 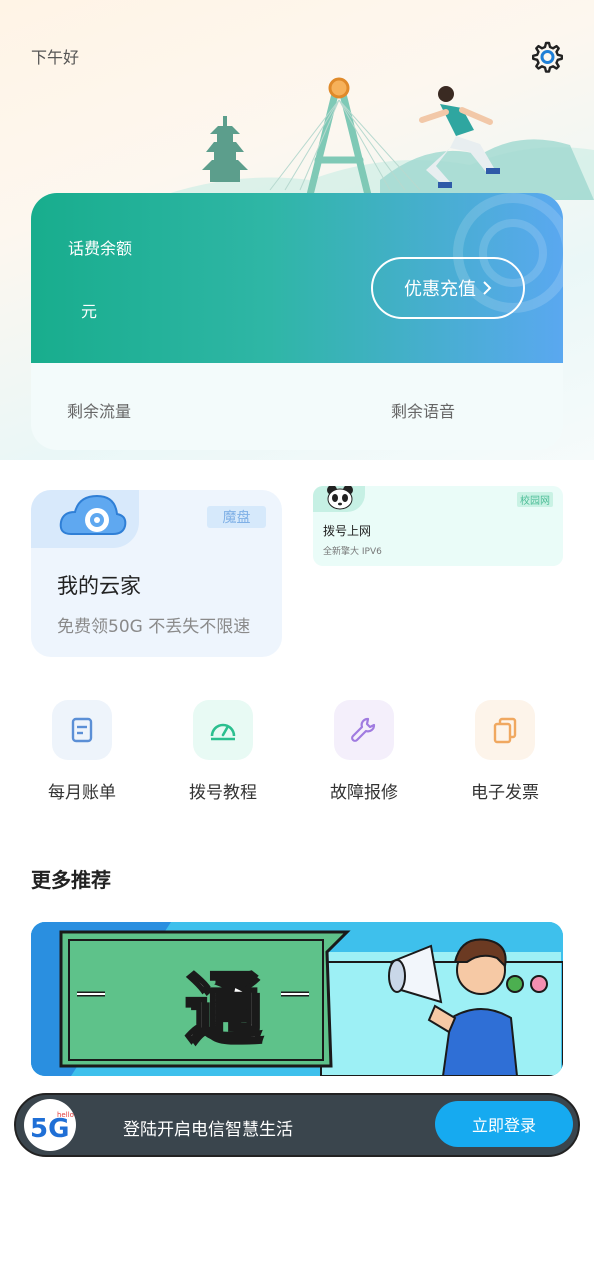 I want to click on quick-action-bill: 每月账单, so click(x=82, y=755).